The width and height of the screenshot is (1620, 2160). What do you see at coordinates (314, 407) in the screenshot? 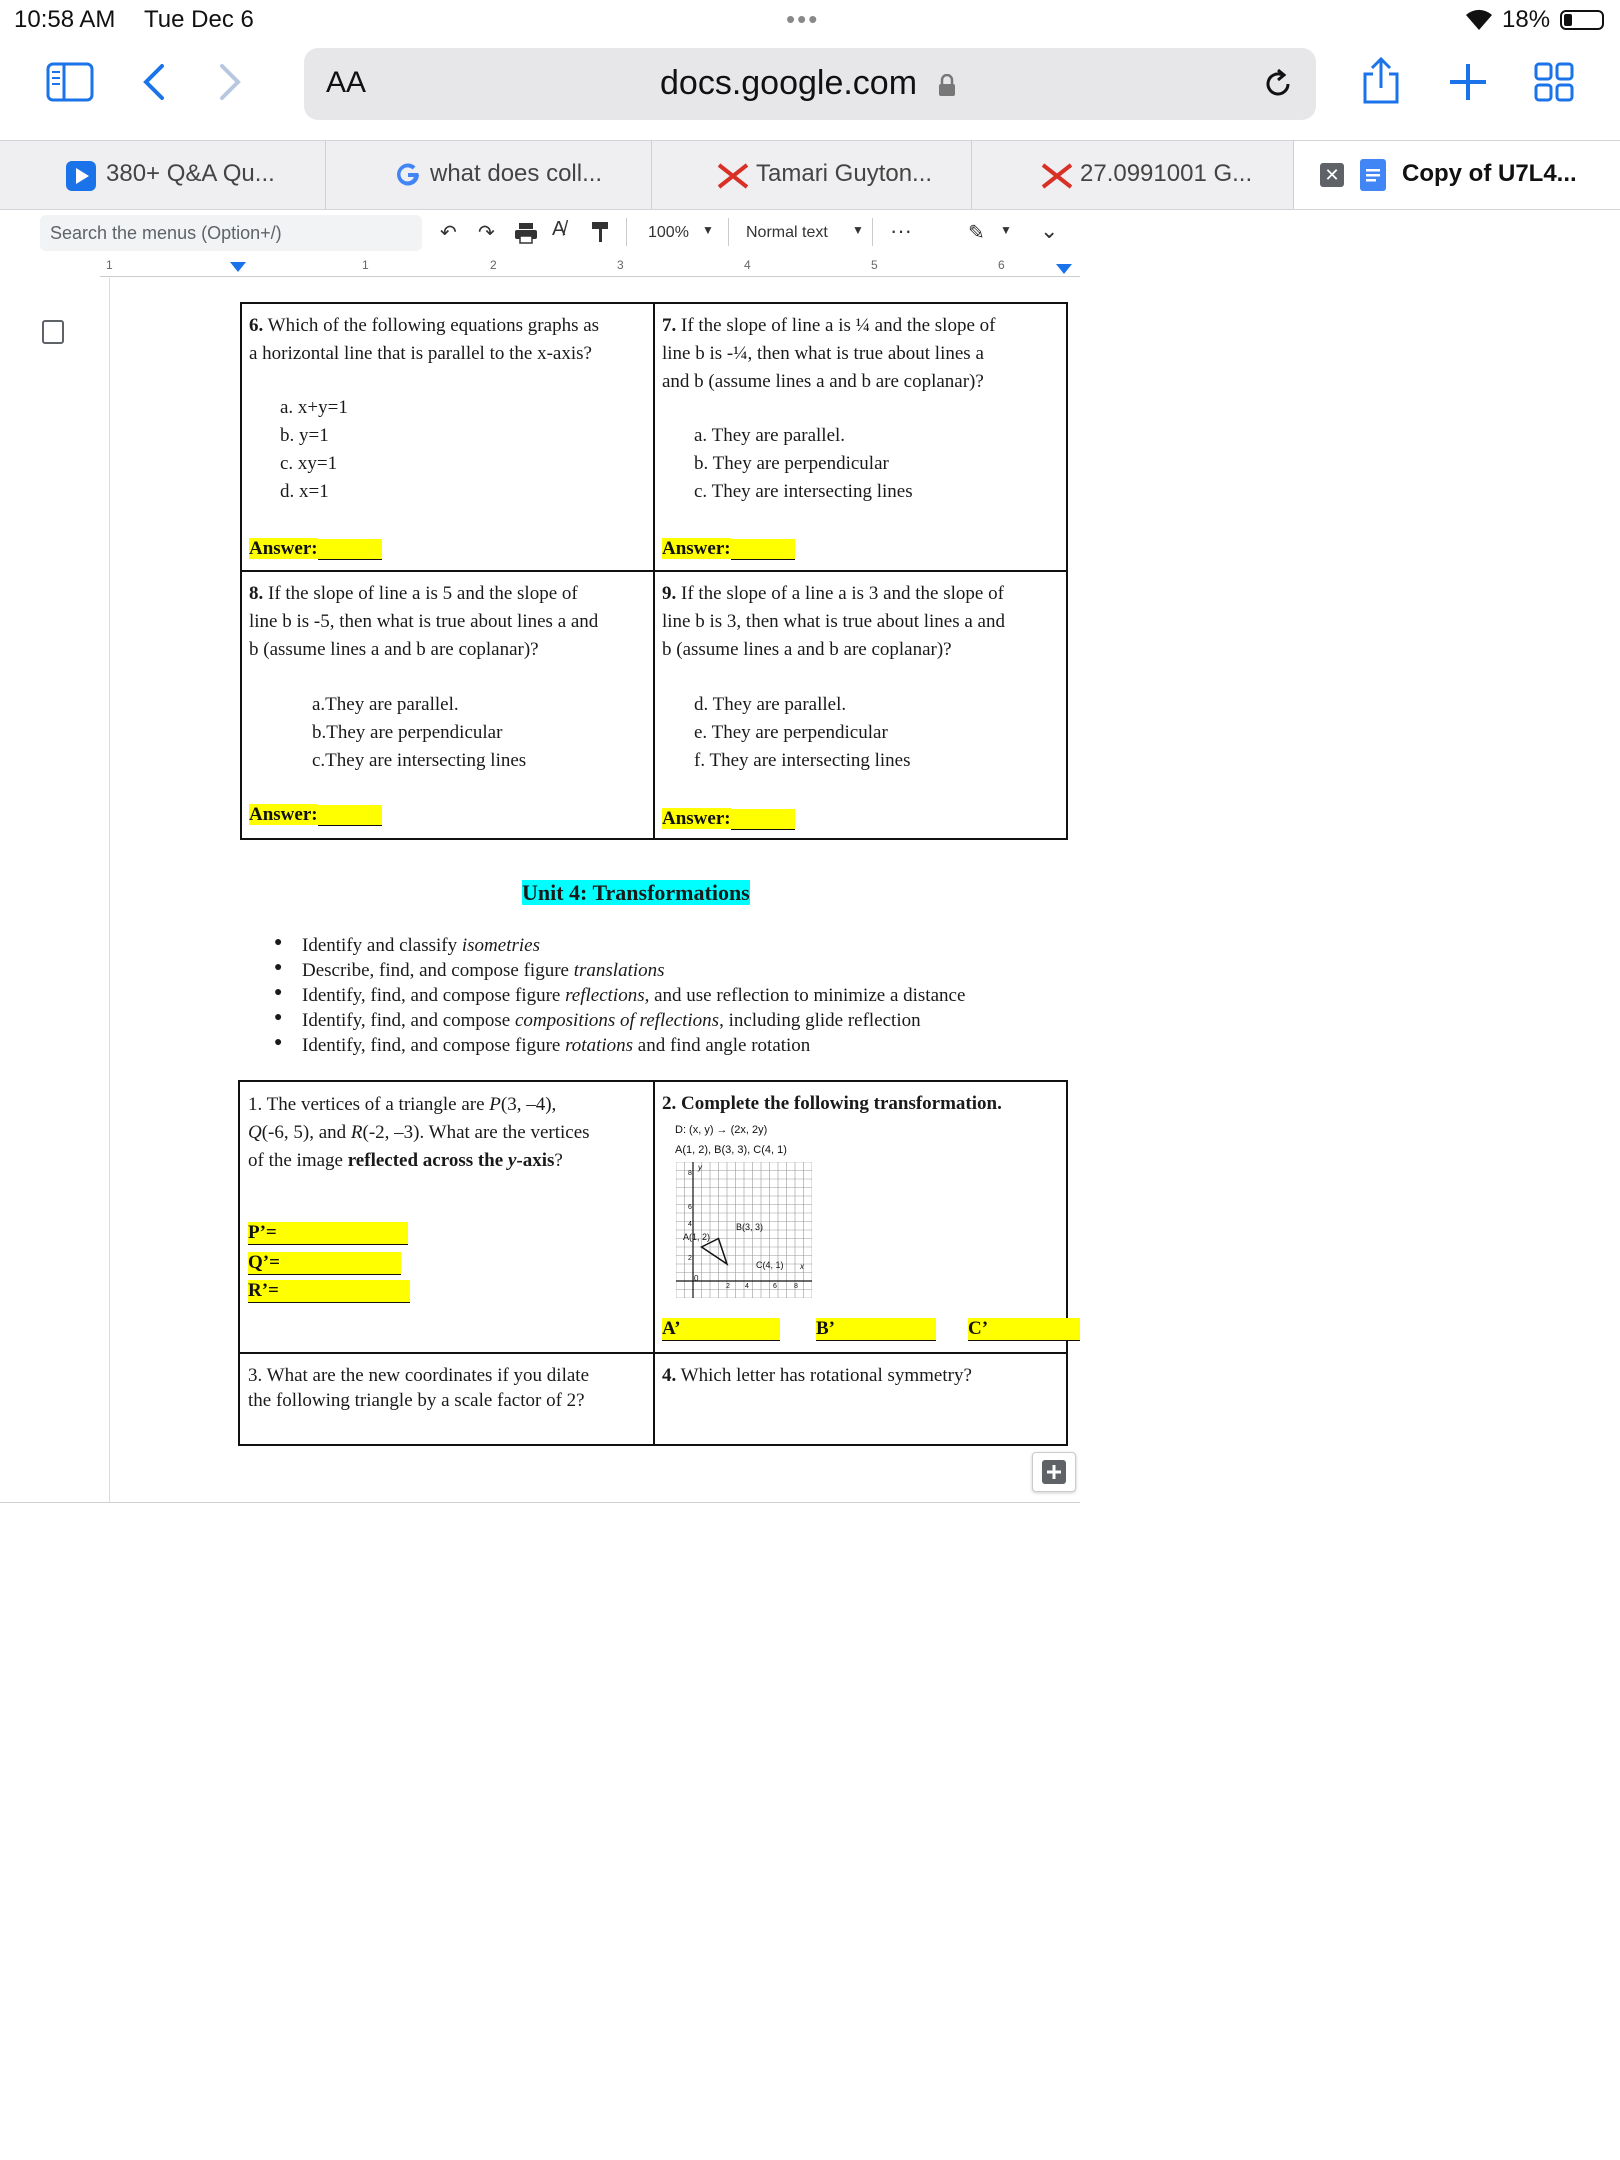
I see `option: a. x+y=1` at bounding box center [314, 407].